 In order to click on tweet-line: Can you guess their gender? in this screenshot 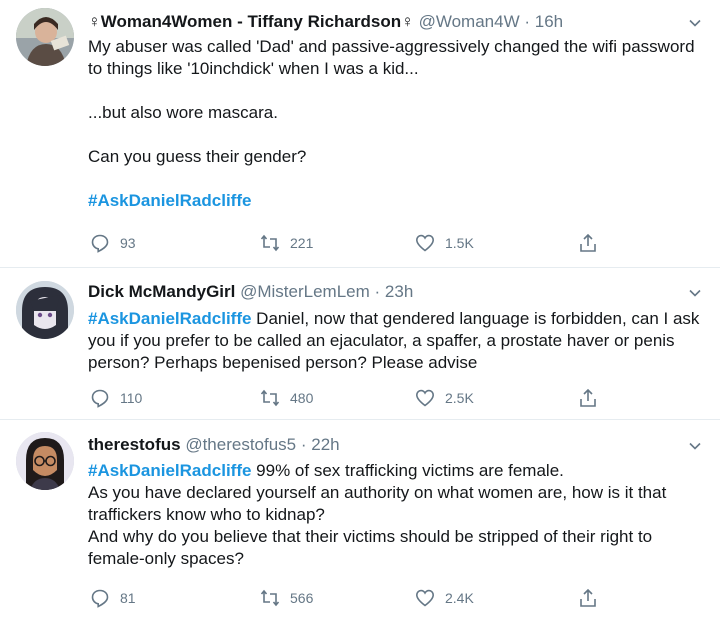, I will do `click(197, 156)`.